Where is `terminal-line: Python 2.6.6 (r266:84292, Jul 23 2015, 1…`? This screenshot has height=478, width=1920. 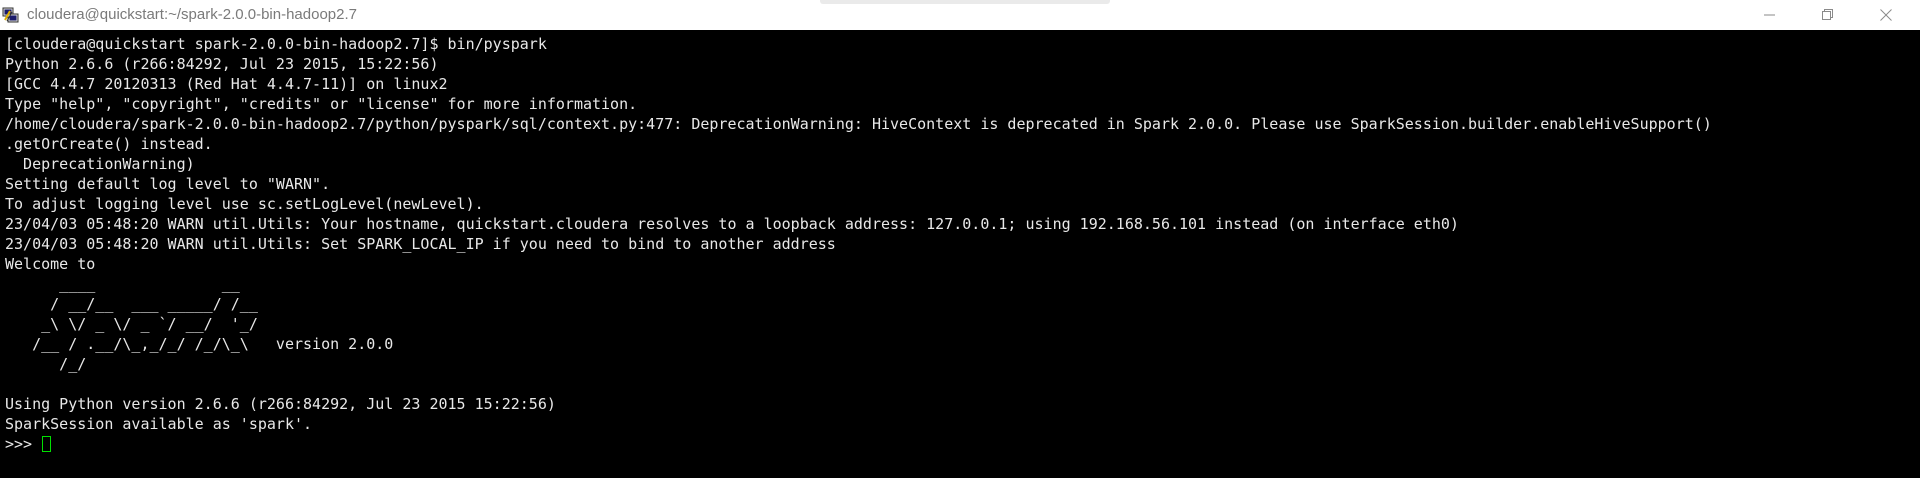
terminal-line: Python 2.6.6 (r266:84292, Jul 23 2015, 1… is located at coordinates (222, 64).